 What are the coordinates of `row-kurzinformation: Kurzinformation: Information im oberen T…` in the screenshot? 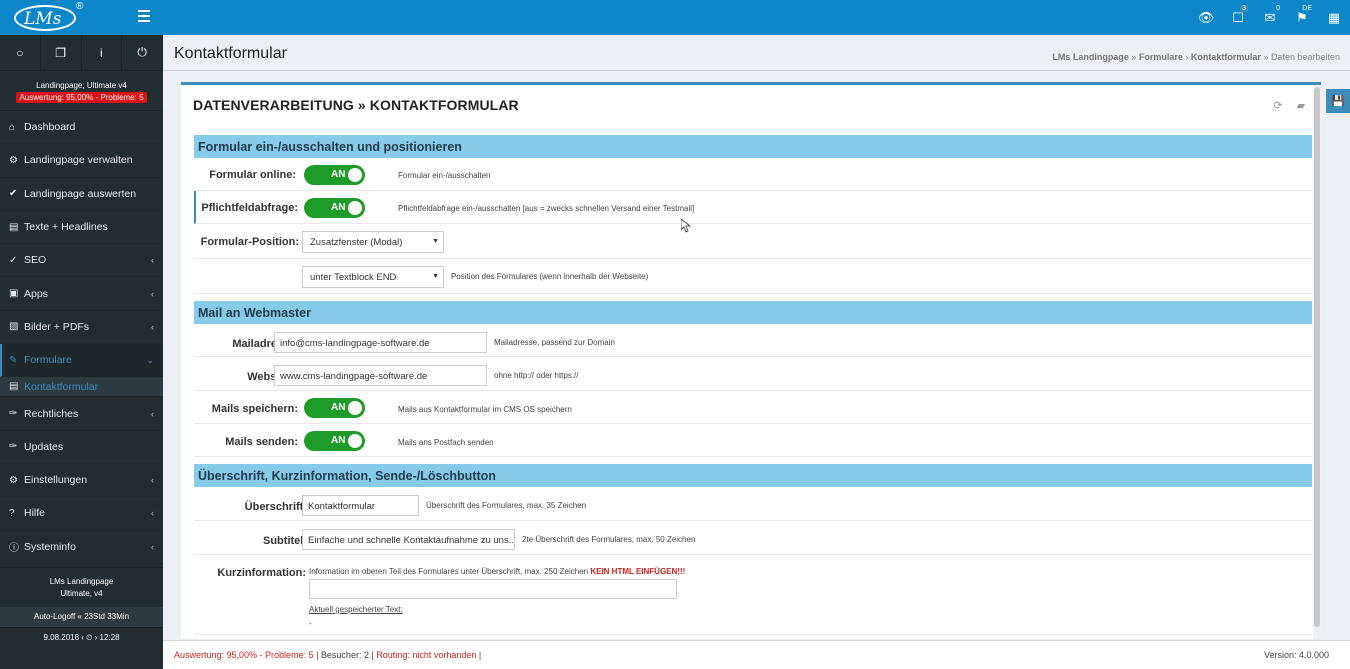 It's located at (753, 595).